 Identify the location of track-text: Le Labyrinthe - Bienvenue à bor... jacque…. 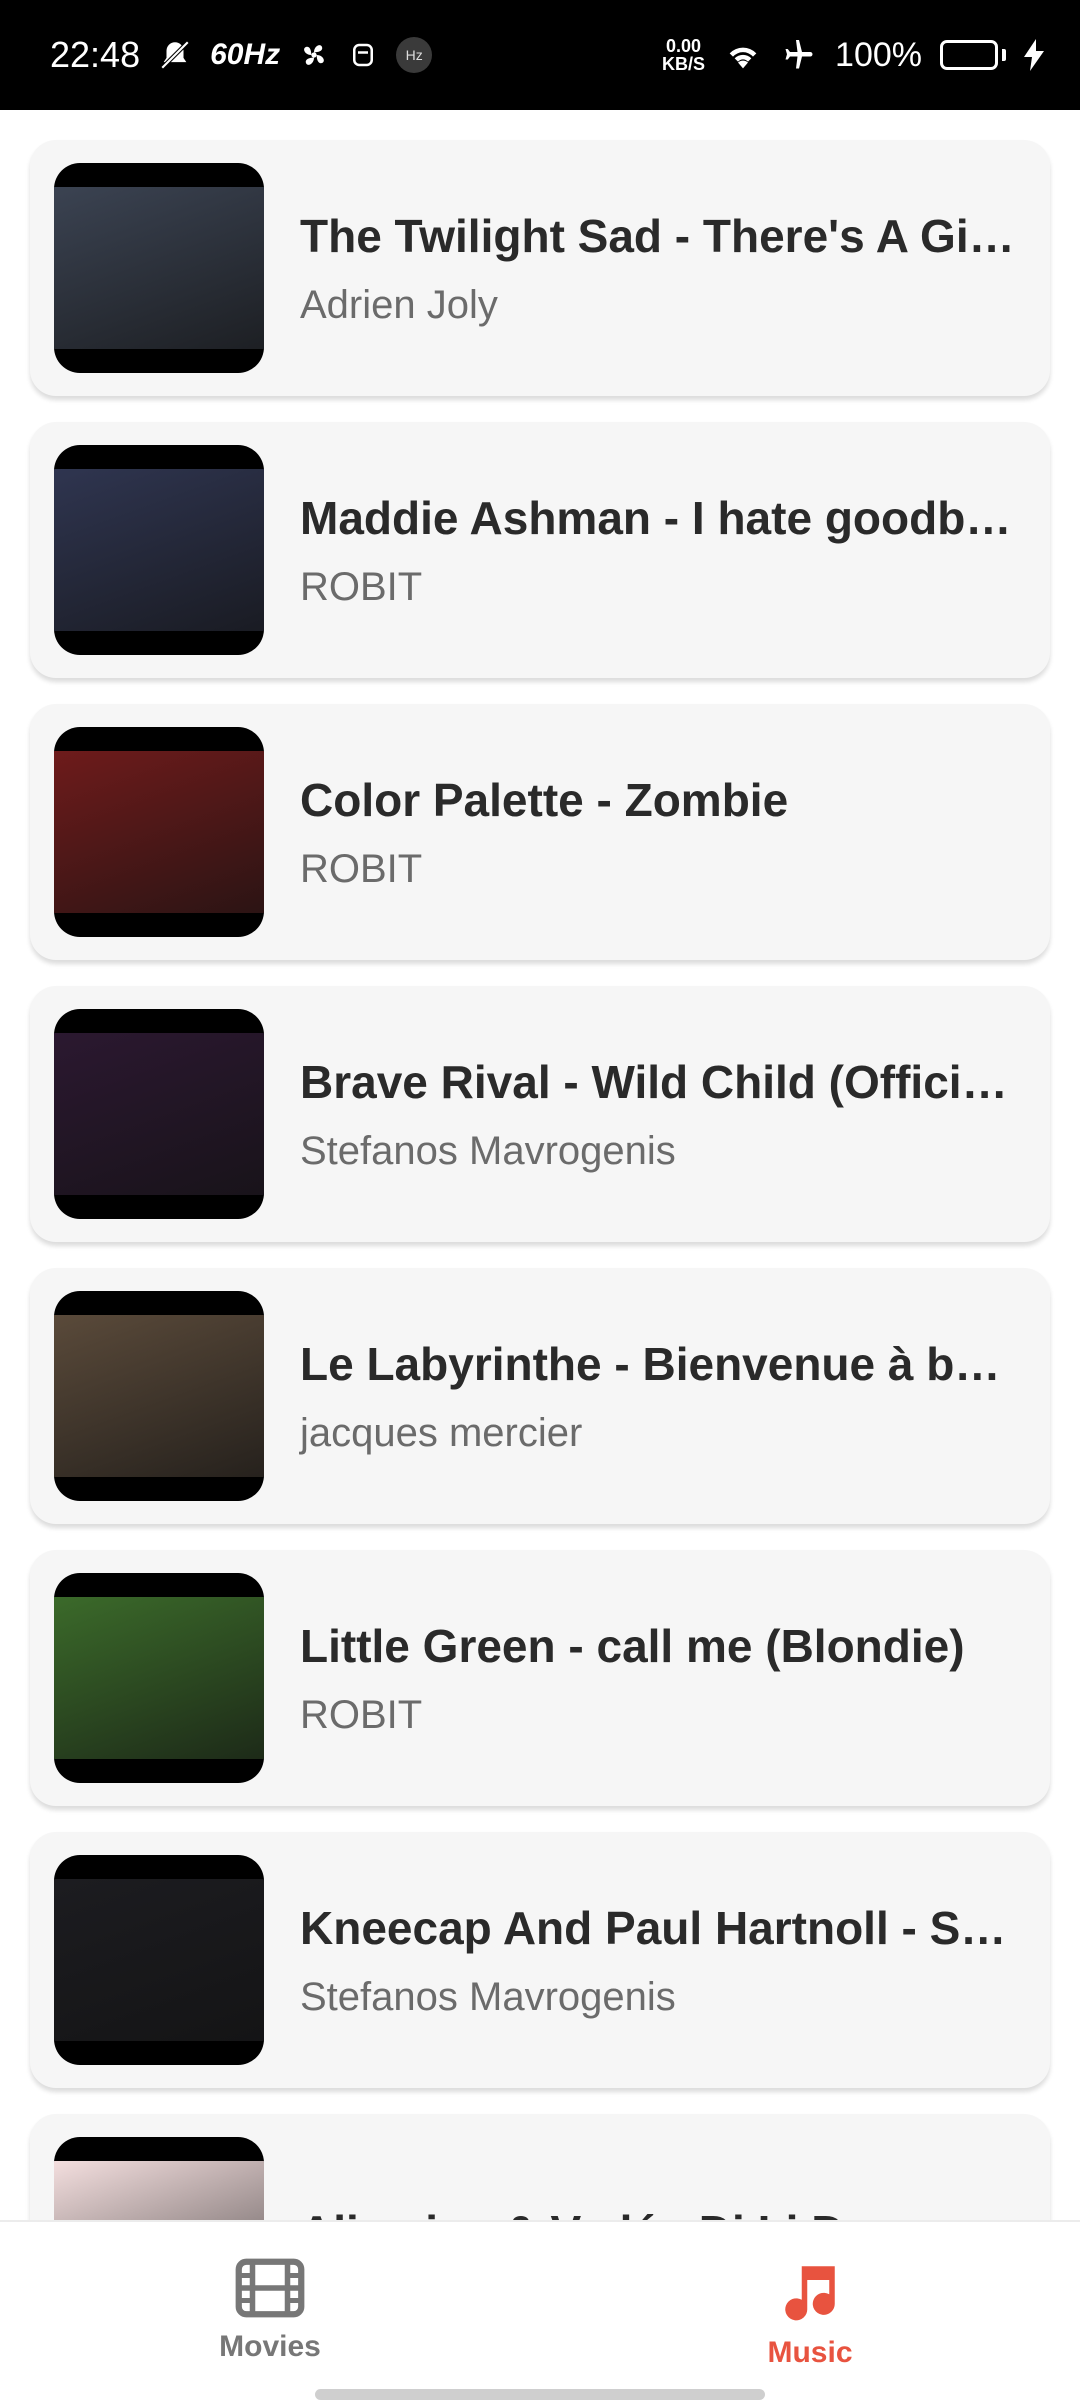
(660, 1396).